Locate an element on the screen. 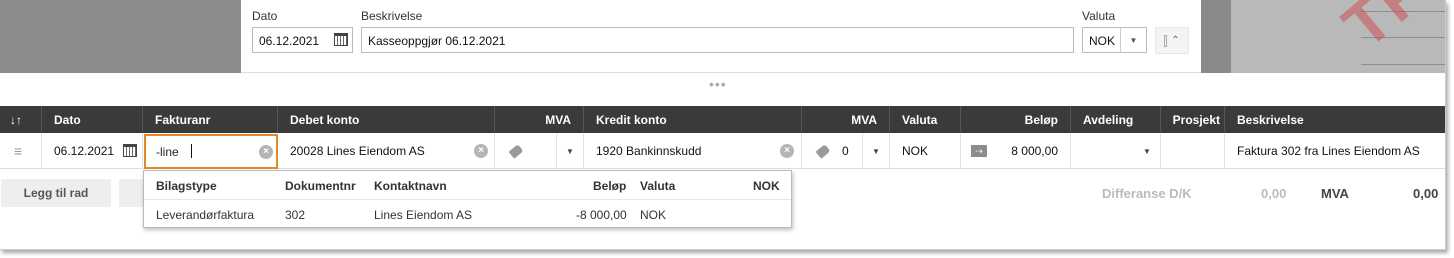 The height and width of the screenshot is (258, 1454). debit-vat-dropdown: ▼ is located at coordinates (570, 151).